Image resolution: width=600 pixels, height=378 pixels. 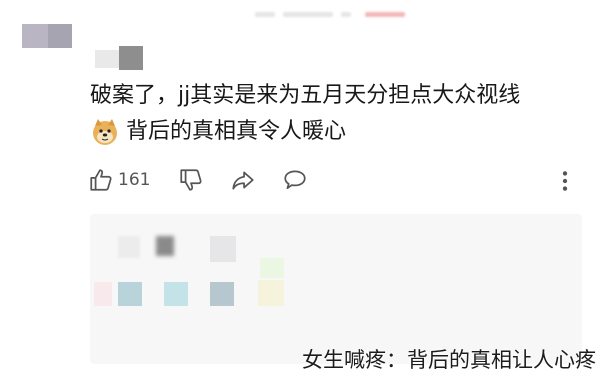 I want to click on share-icon, so click(x=243, y=180).